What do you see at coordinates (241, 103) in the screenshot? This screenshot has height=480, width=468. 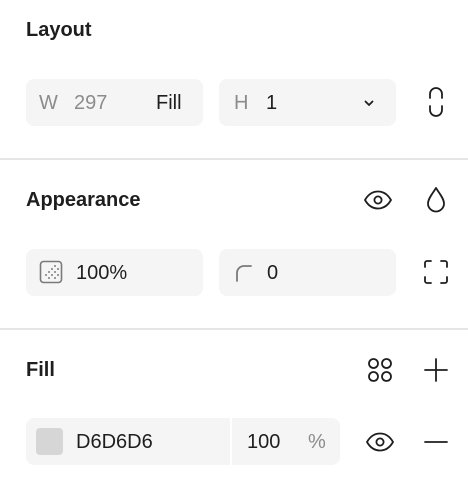 I see `height-label: H` at bounding box center [241, 103].